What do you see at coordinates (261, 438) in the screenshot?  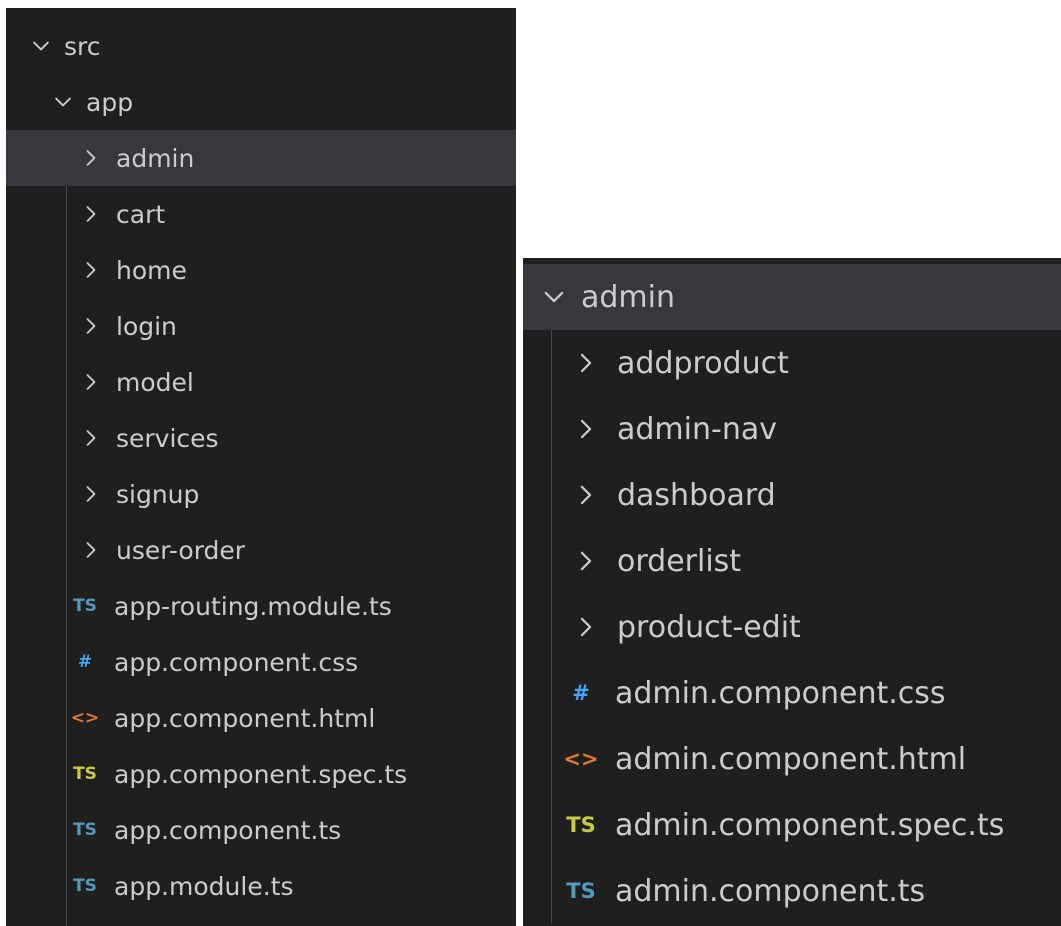 I see `tree-item-services: services` at bounding box center [261, 438].